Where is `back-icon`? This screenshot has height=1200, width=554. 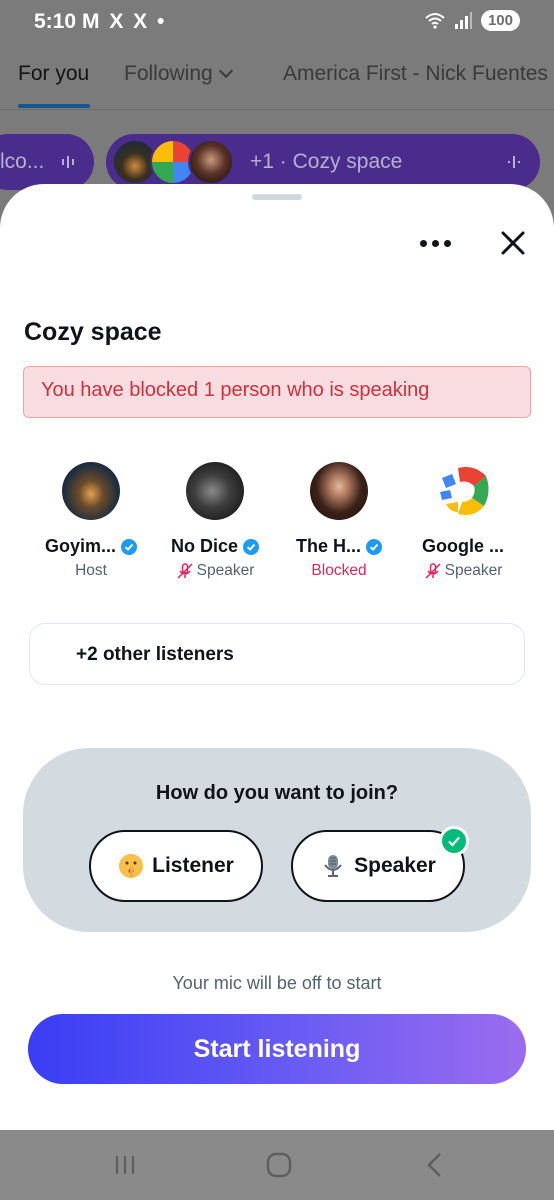
back-icon is located at coordinates (435, 1165).